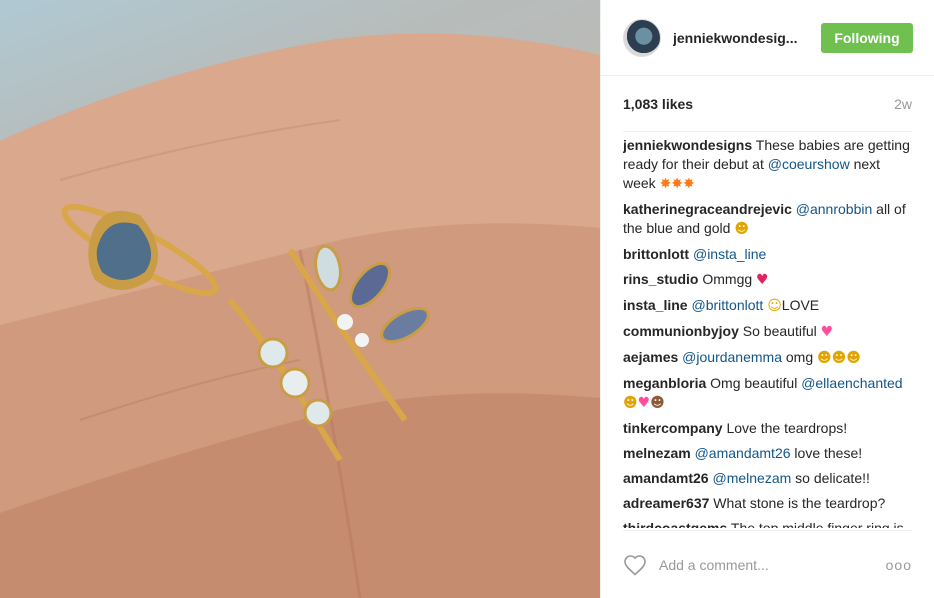 The image size is (934, 598). I want to click on comment-item: rins_studio Ommgg ♥, so click(767, 280).